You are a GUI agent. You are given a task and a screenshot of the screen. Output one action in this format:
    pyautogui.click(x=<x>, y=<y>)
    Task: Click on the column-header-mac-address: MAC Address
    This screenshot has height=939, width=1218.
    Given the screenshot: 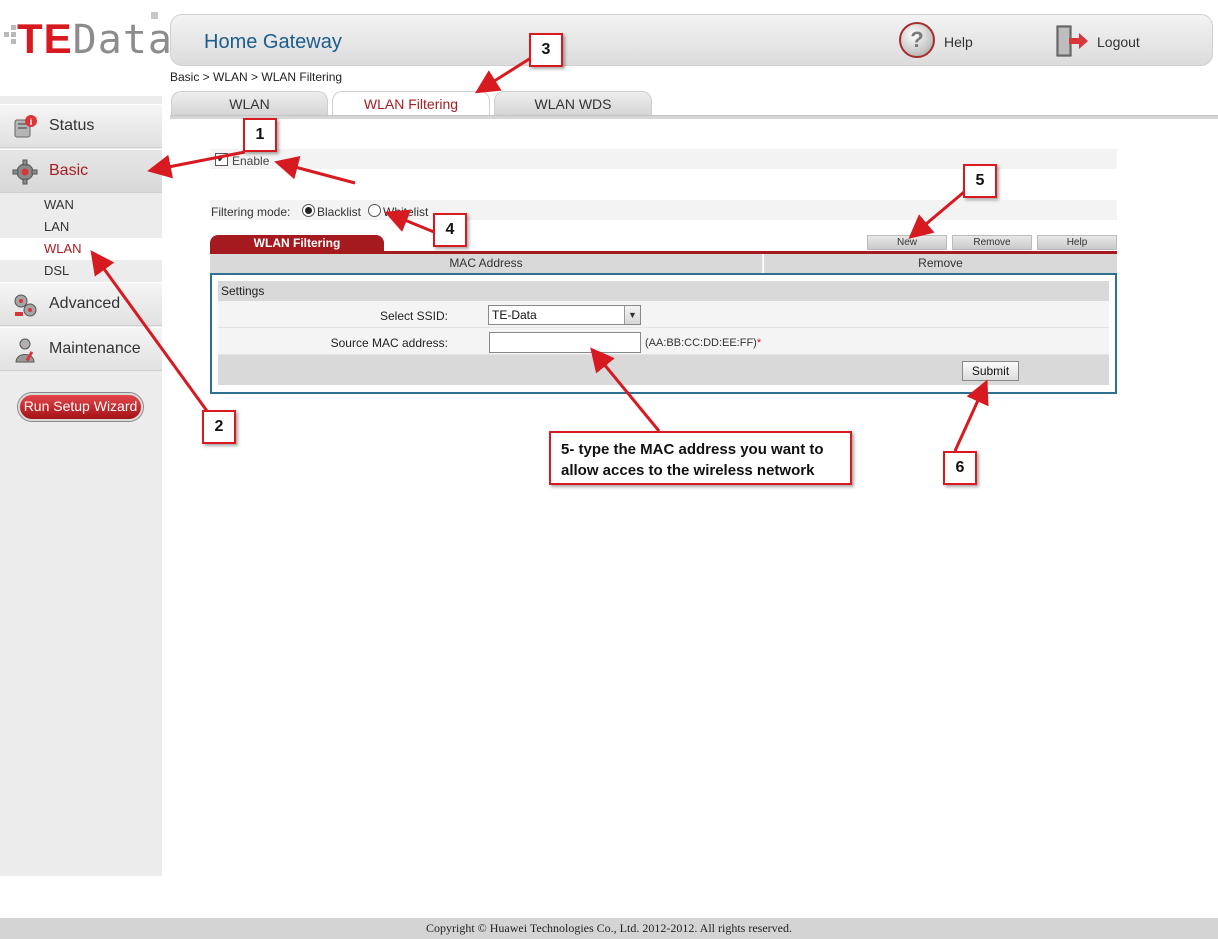 What is the action you would take?
    pyautogui.click(x=486, y=263)
    